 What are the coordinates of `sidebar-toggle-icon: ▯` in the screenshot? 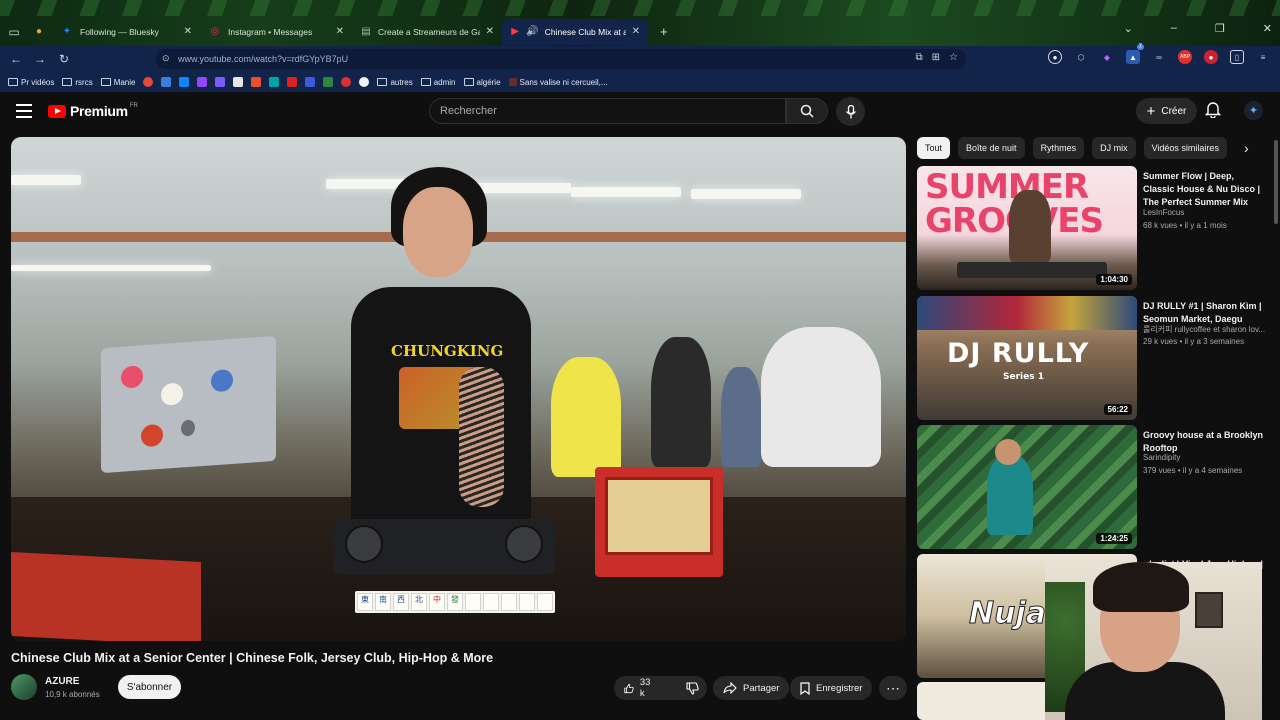 It's located at (1237, 57).